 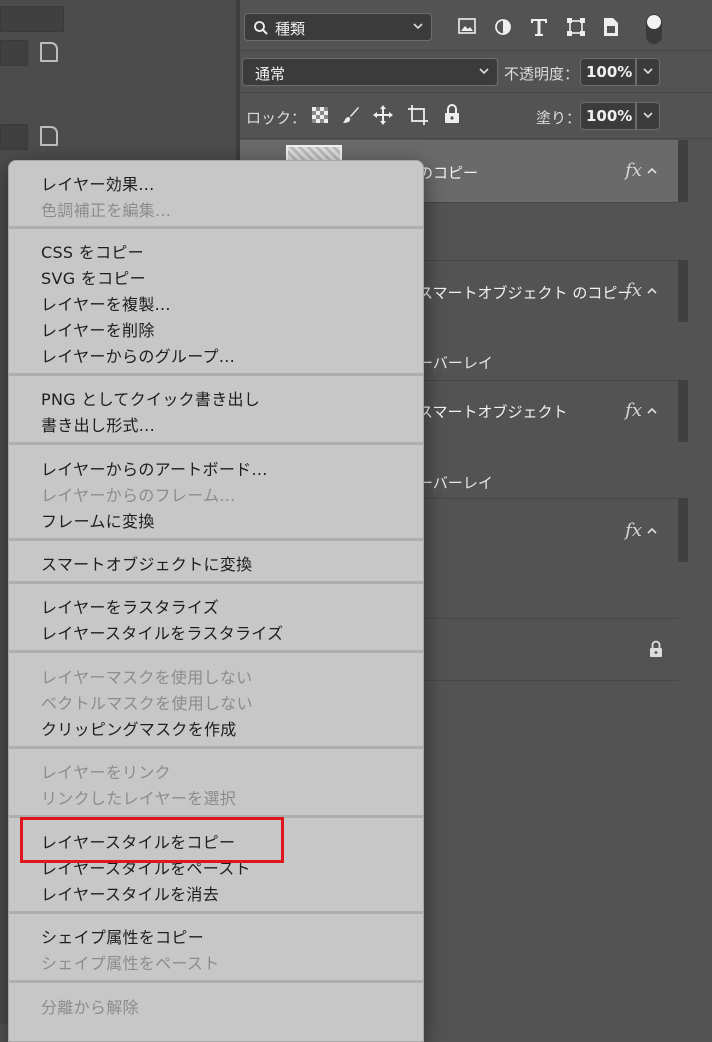 What do you see at coordinates (147, 677) in the screenshot?
I see `menu-item-disable-layer-mask: レイヤーマスクを使用しない` at bounding box center [147, 677].